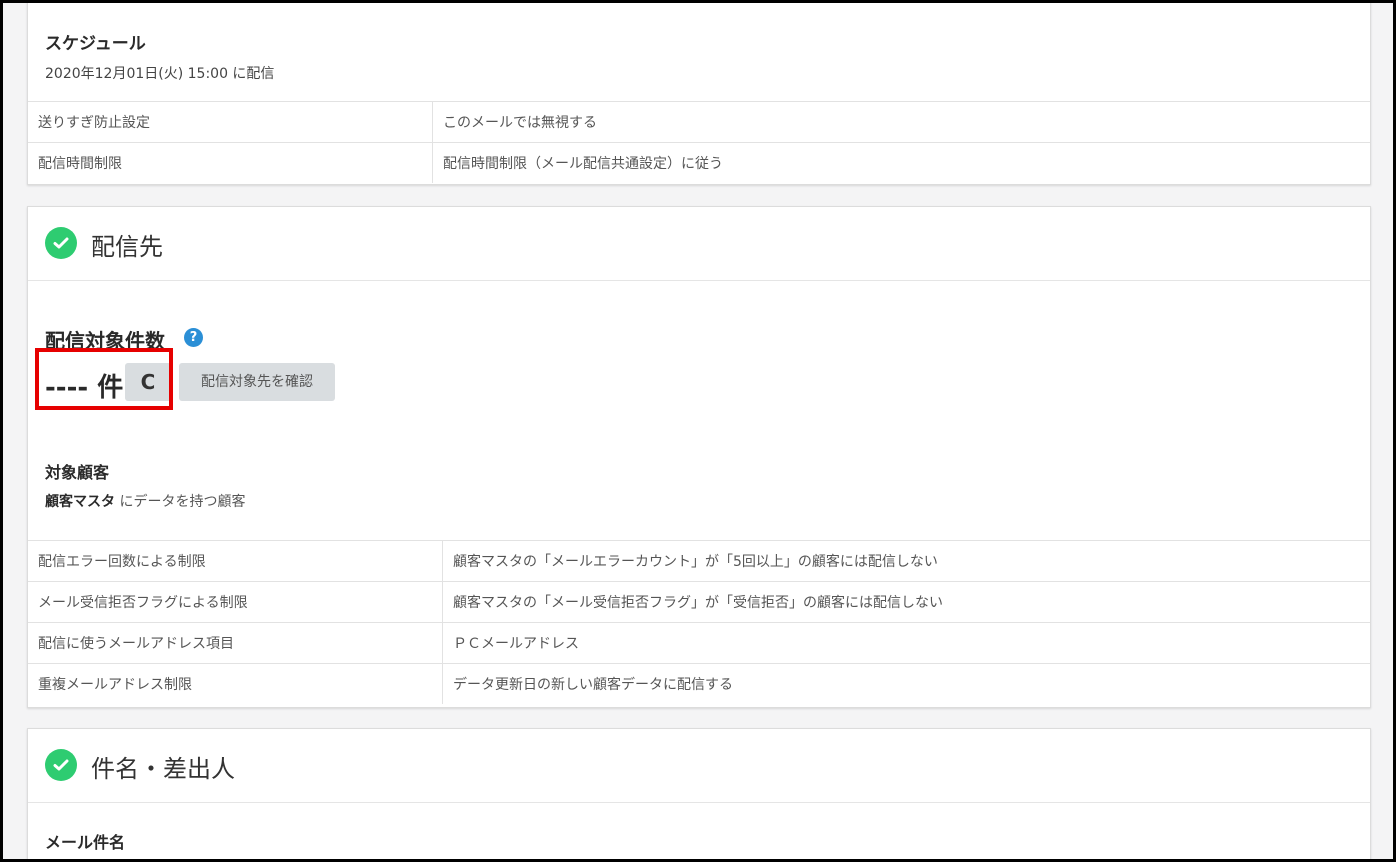  I want to click on restriction-value: 顧客マスタの「メール受信拒否フラグ」が「受信拒否」の顧客には配信しない, so click(906, 602).